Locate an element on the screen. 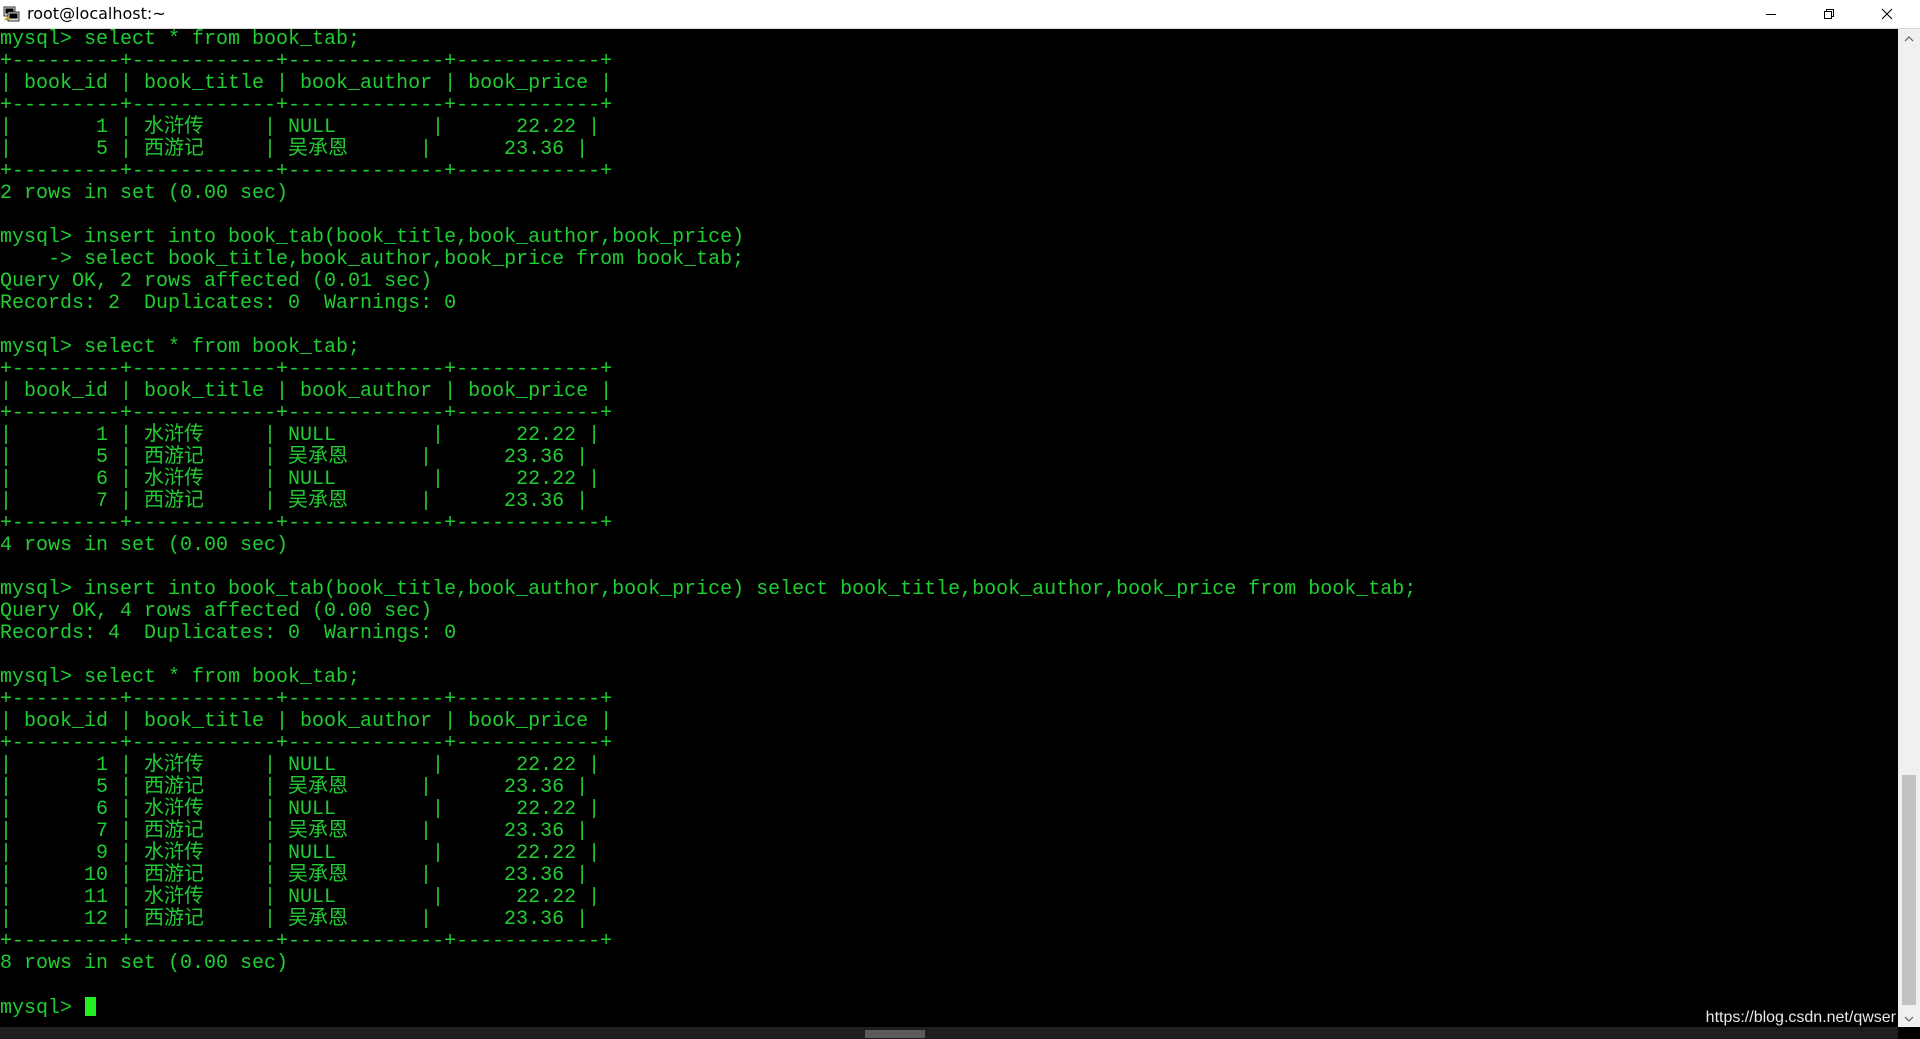 The image size is (1920, 1039). minimize-button is located at coordinates (1771, 14).